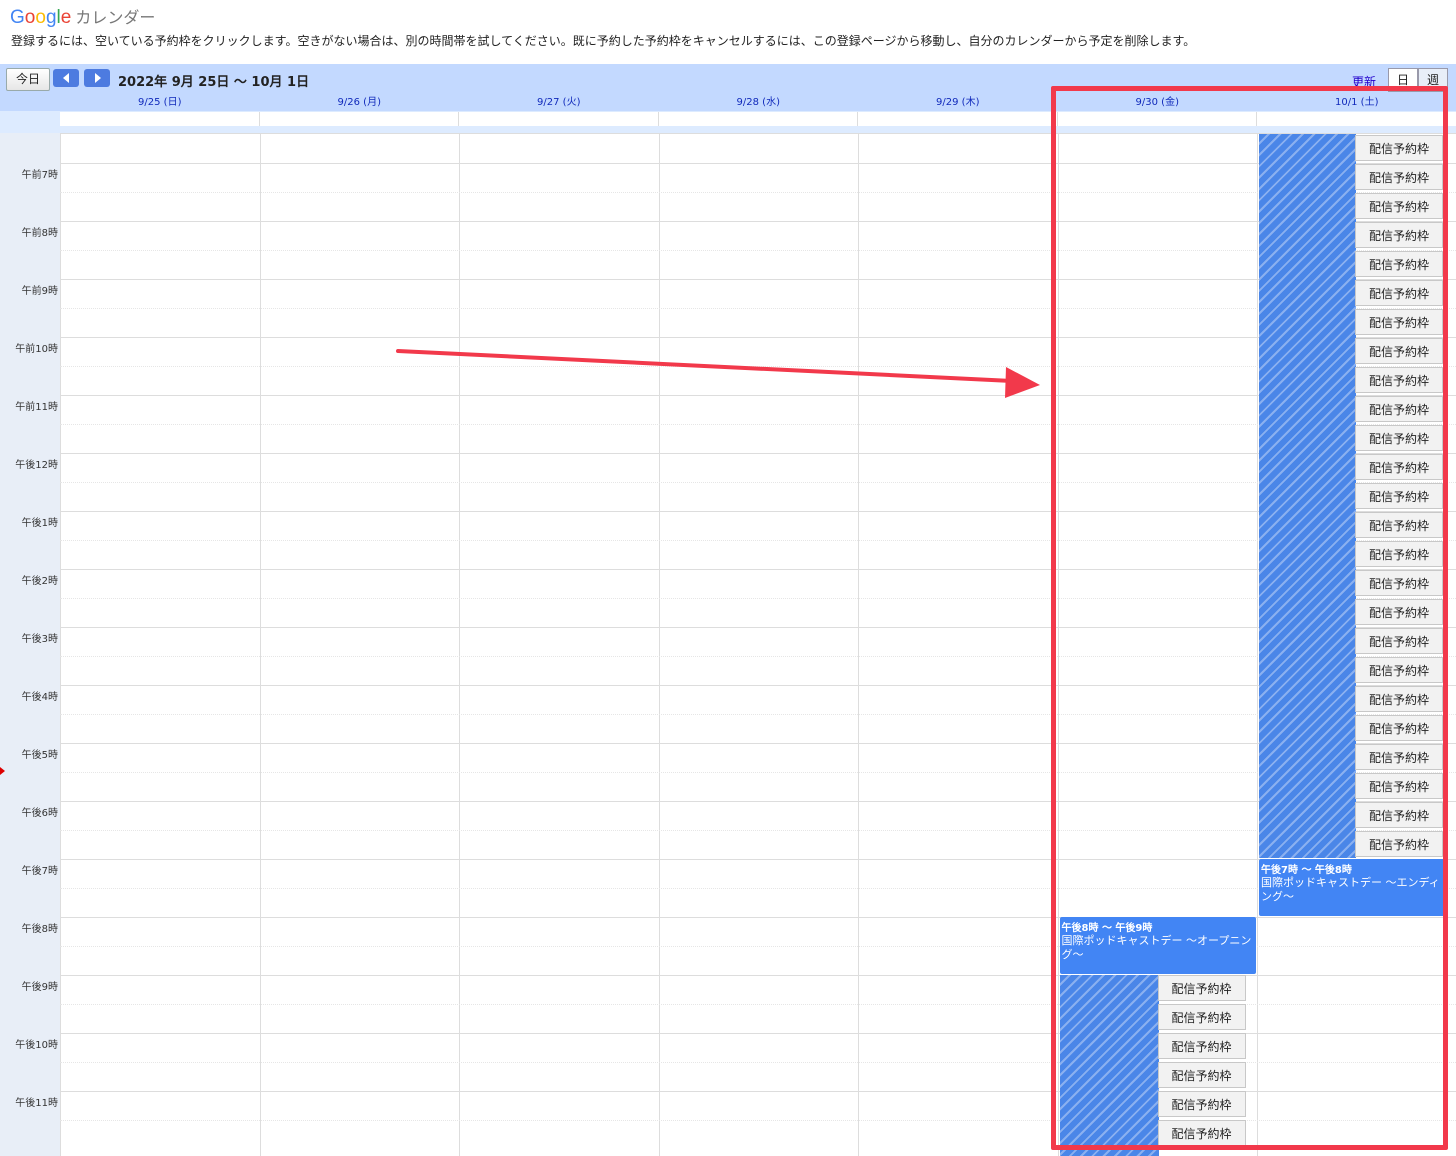 The image size is (1456, 1156). What do you see at coordinates (36, 1103) in the screenshot?
I see `hour-label: 午後11時` at bounding box center [36, 1103].